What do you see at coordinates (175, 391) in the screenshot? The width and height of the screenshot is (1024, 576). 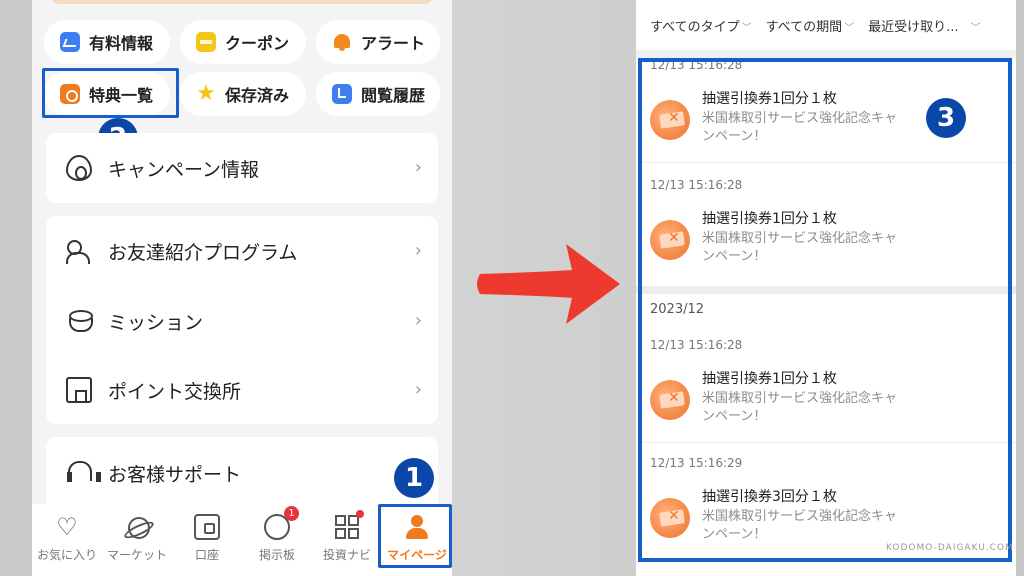 I see `menu-label: ポイント交換所` at bounding box center [175, 391].